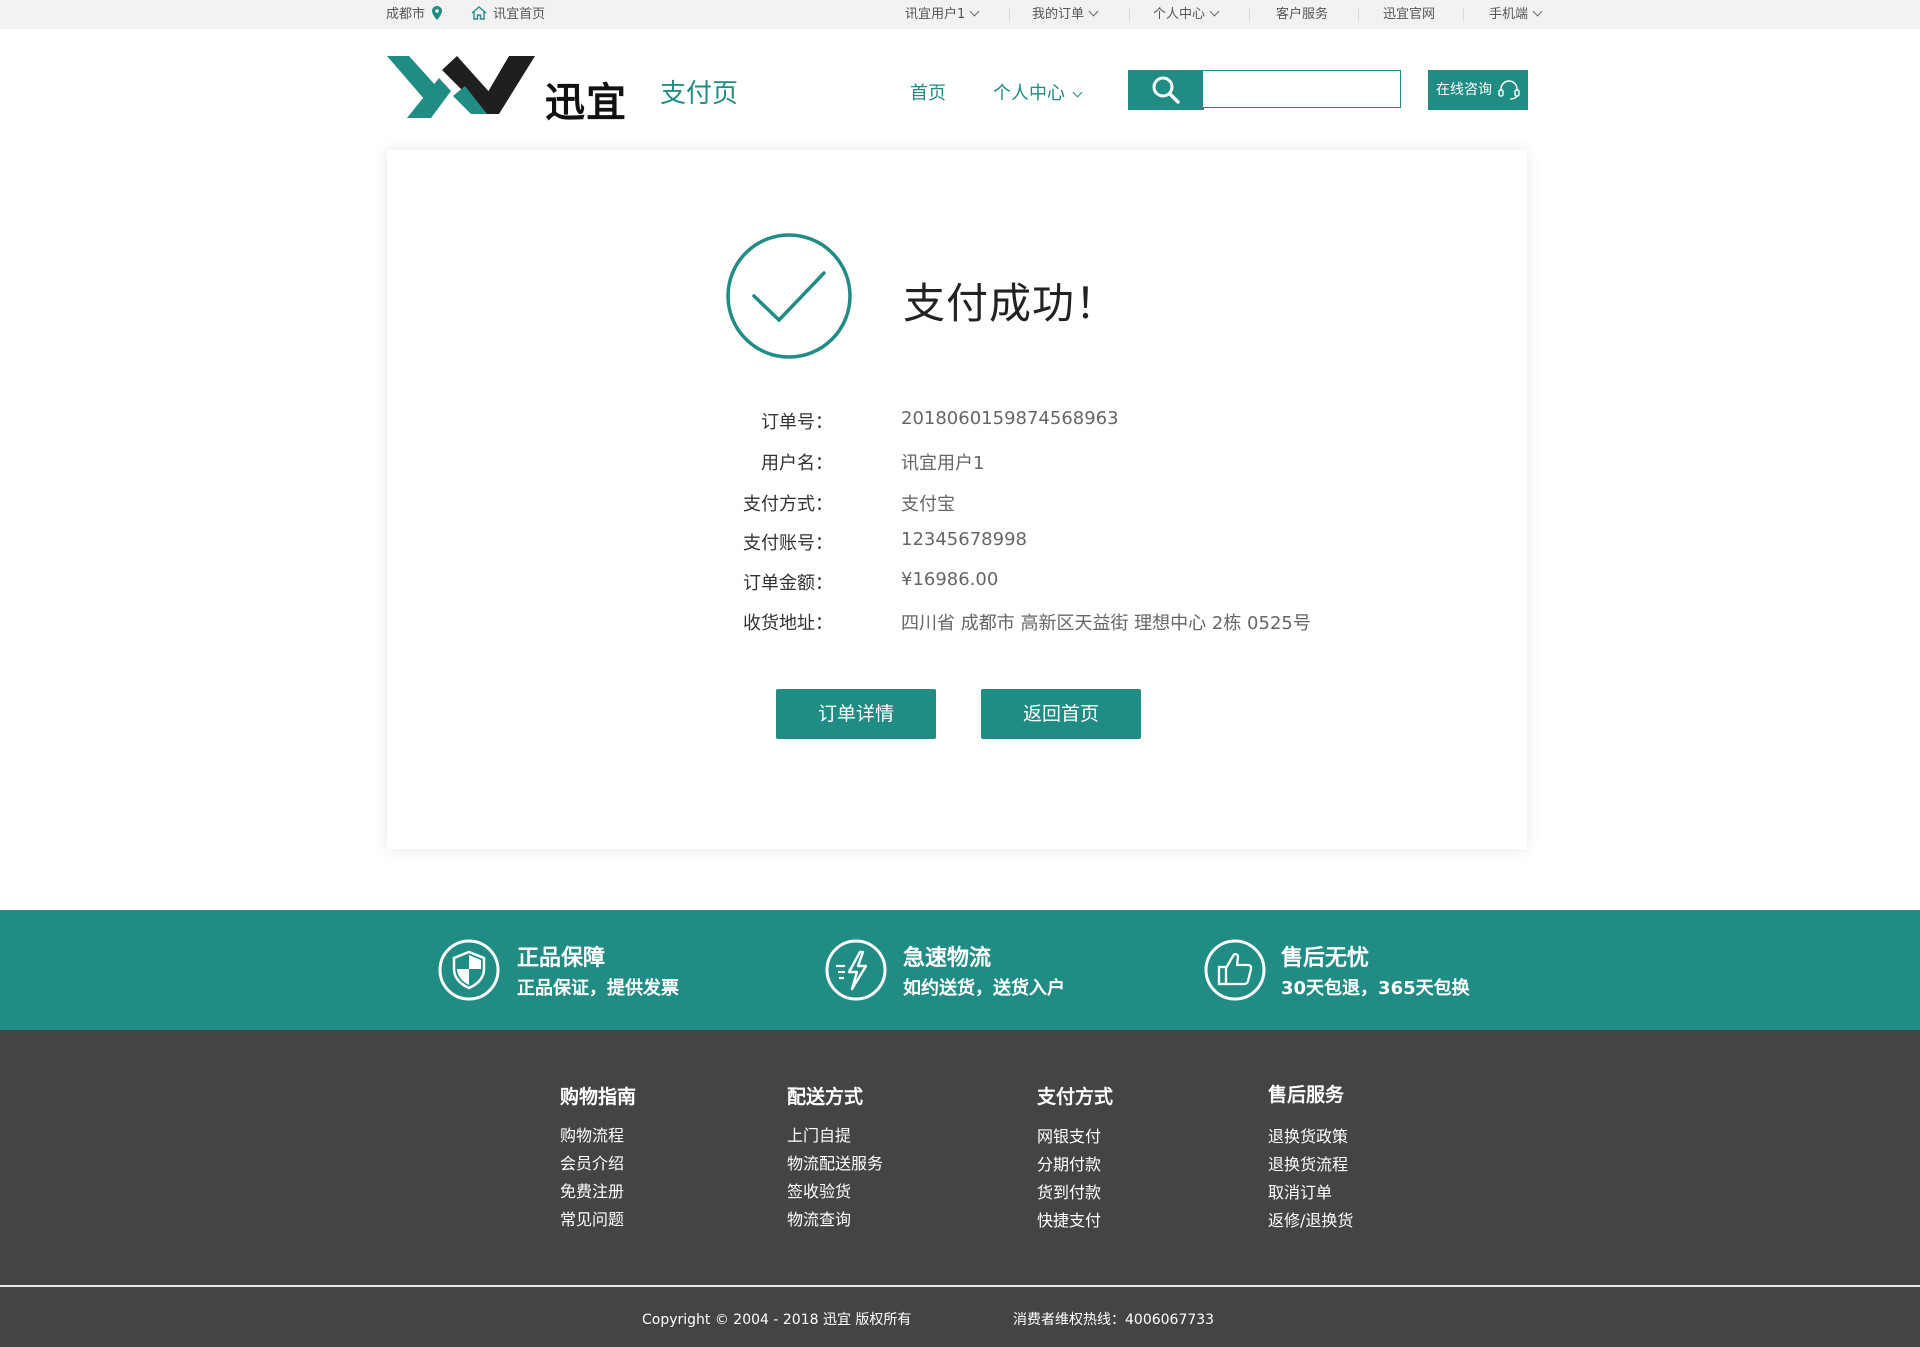 The height and width of the screenshot is (1347, 1920). What do you see at coordinates (947, 958) in the screenshot?
I see `feature-title: 急速物流` at bounding box center [947, 958].